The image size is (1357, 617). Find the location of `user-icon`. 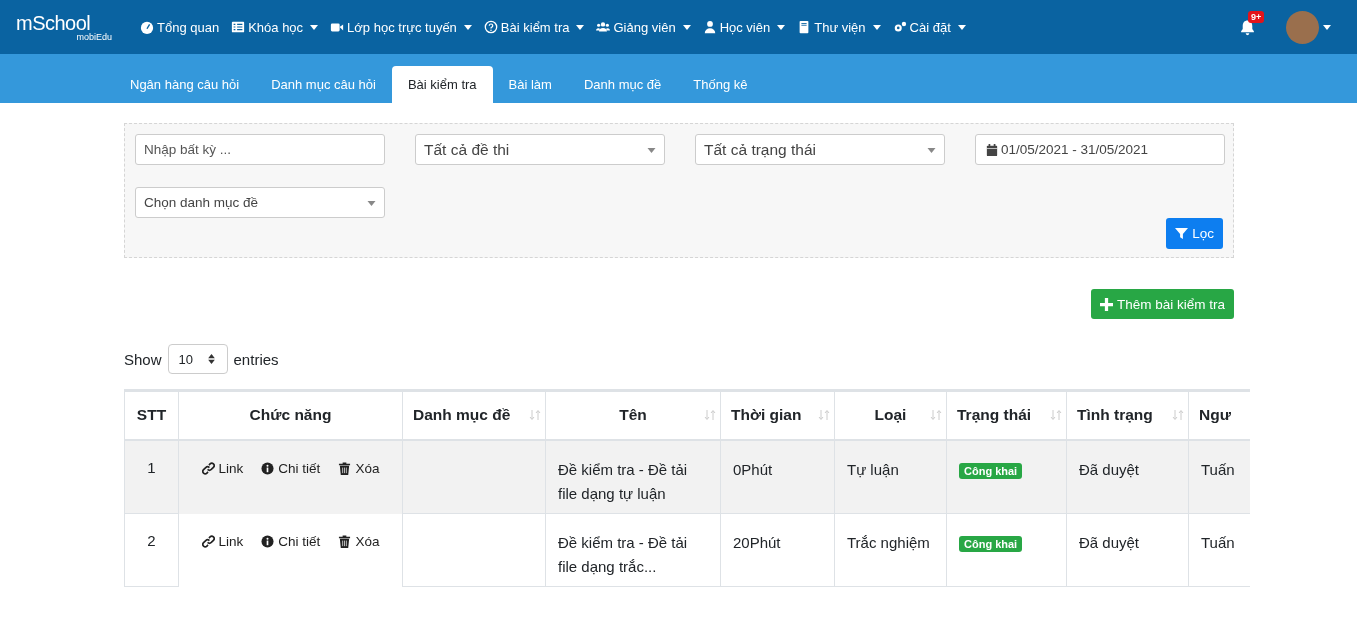

user-icon is located at coordinates (709, 27).